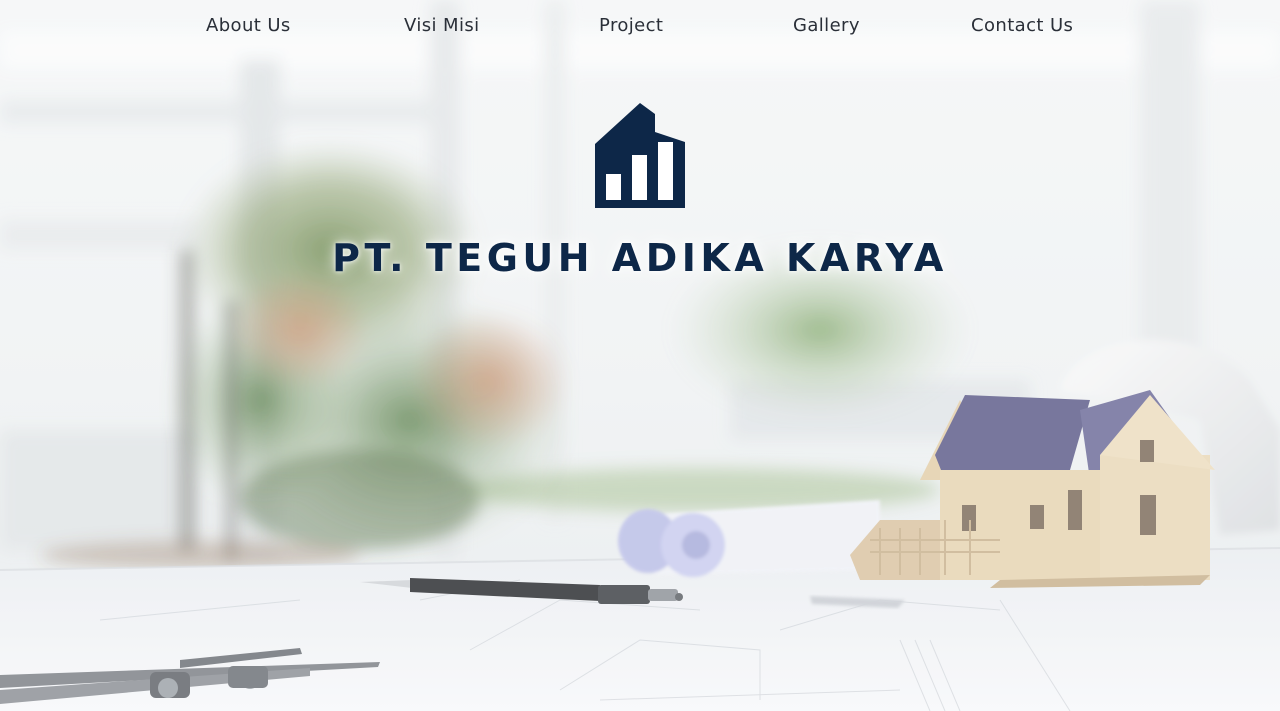  Describe the element at coordinates (640, 258) in the screenshot. I see `company-name: PT. TEGUH ADIKA KARYA` at that location.